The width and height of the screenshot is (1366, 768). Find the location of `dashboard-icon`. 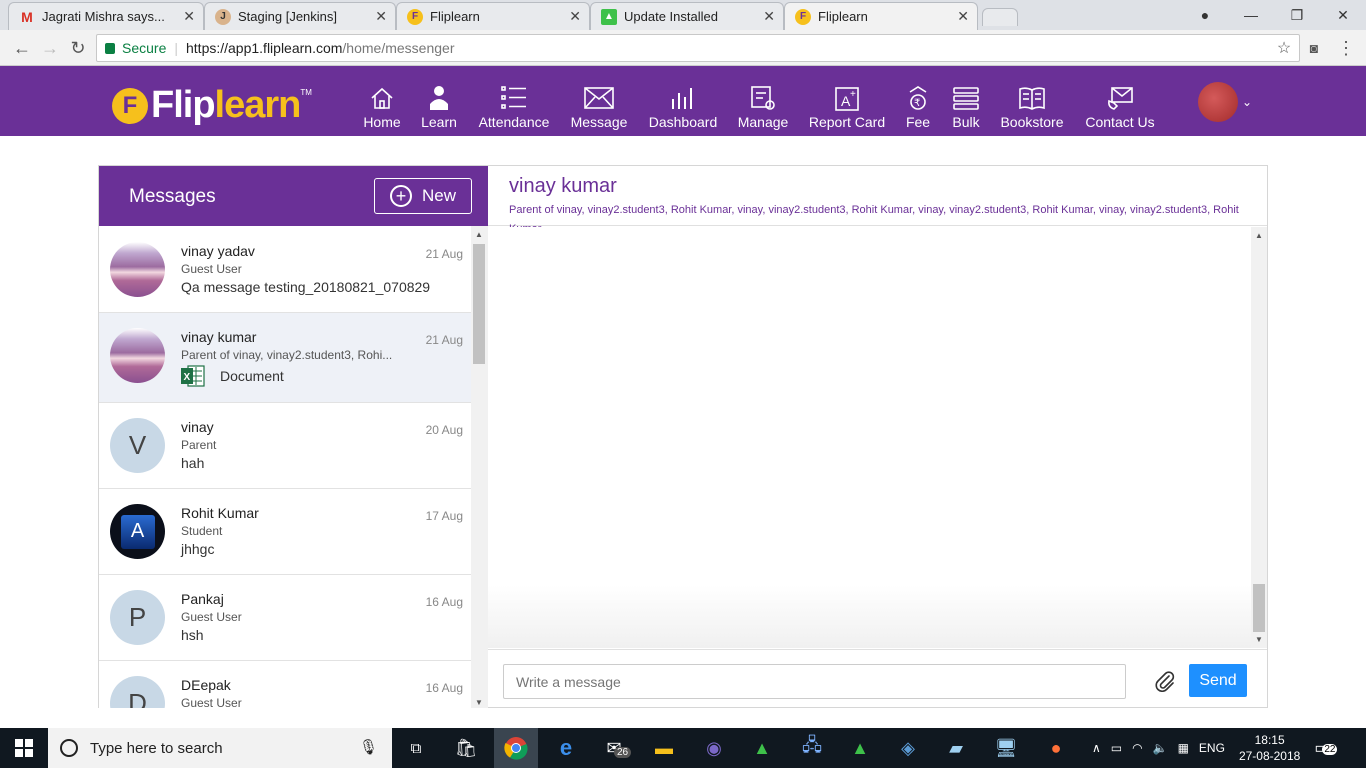

dashboard-icon is located at coordinates (683, 98).